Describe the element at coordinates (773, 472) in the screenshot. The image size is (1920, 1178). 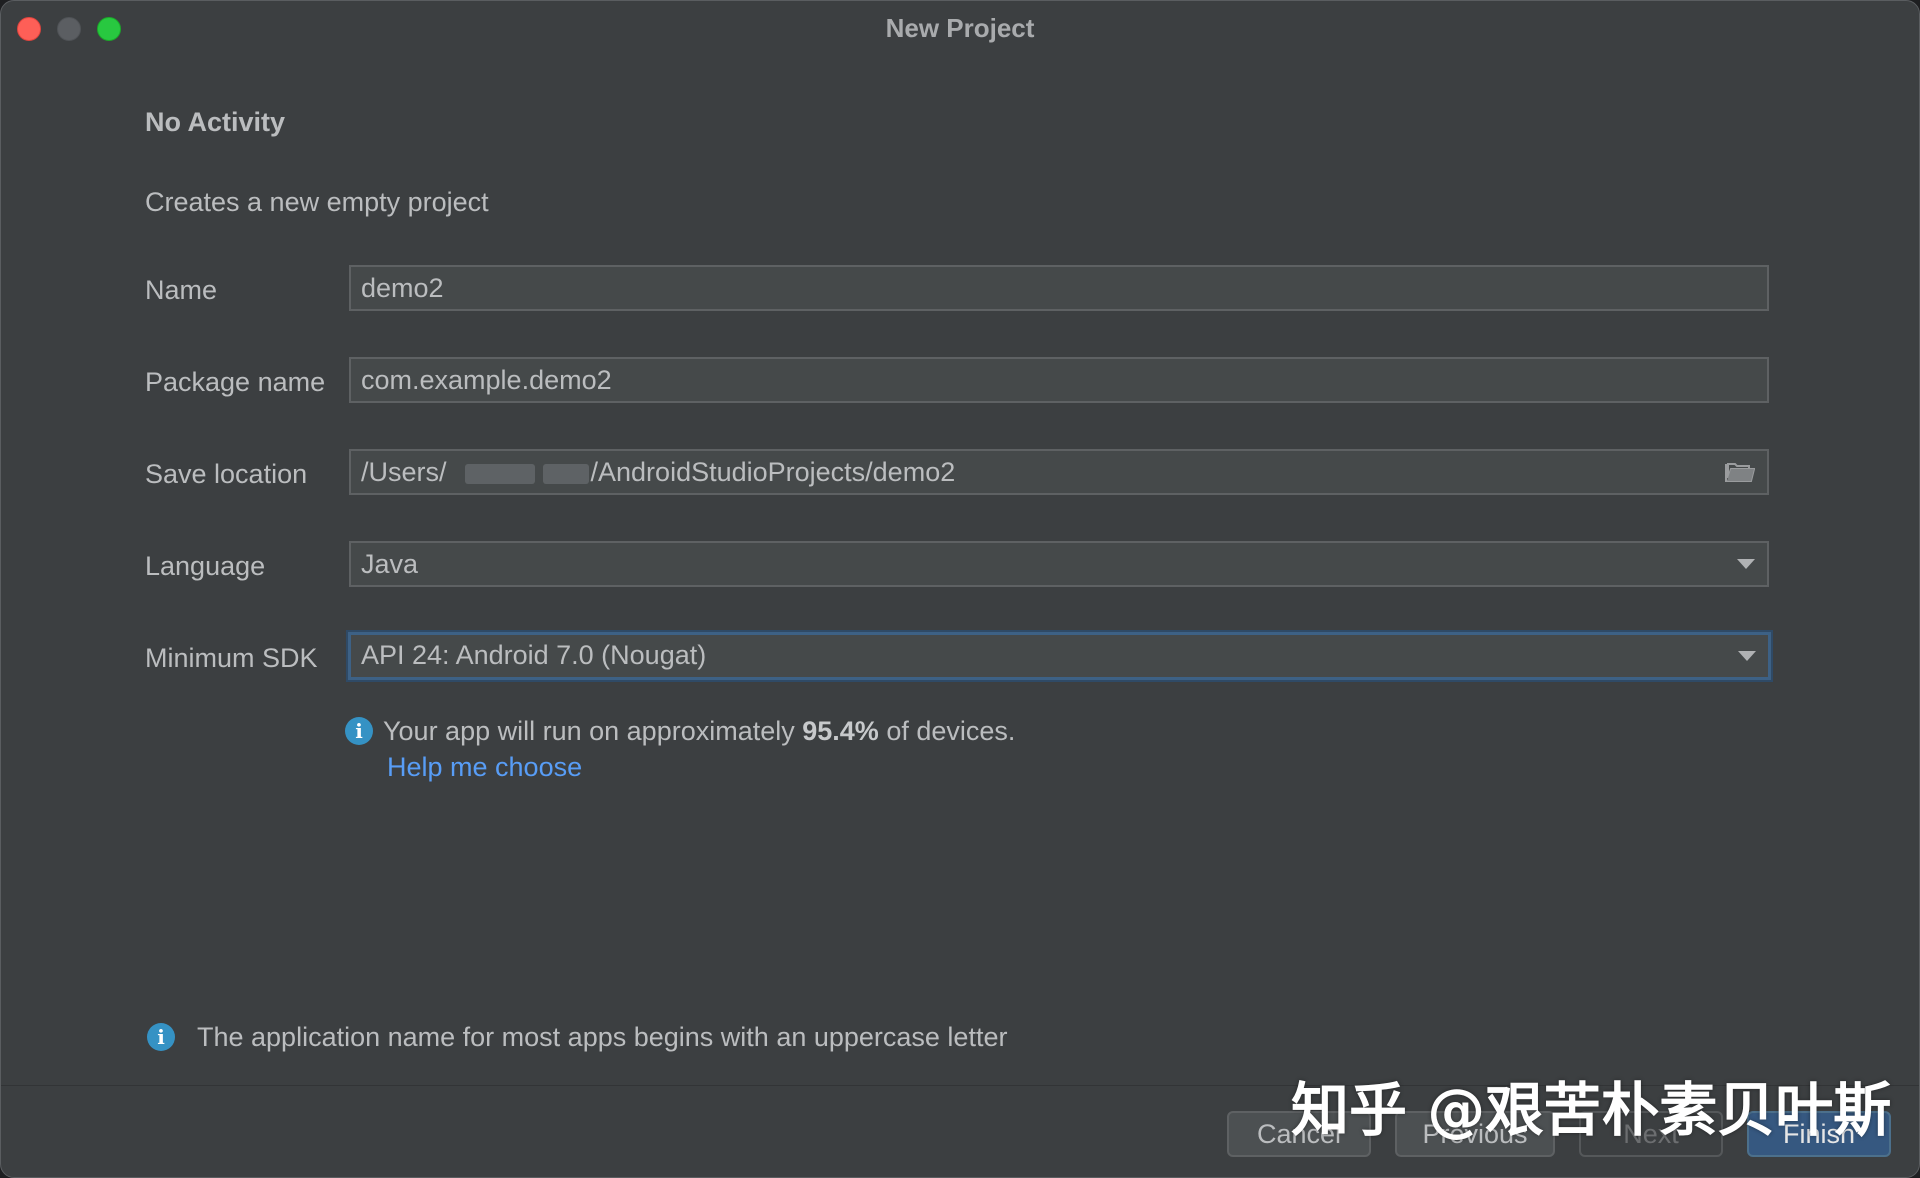
I see `save-location-suffix: /AndroidStudioProjects/demo2` at that location.